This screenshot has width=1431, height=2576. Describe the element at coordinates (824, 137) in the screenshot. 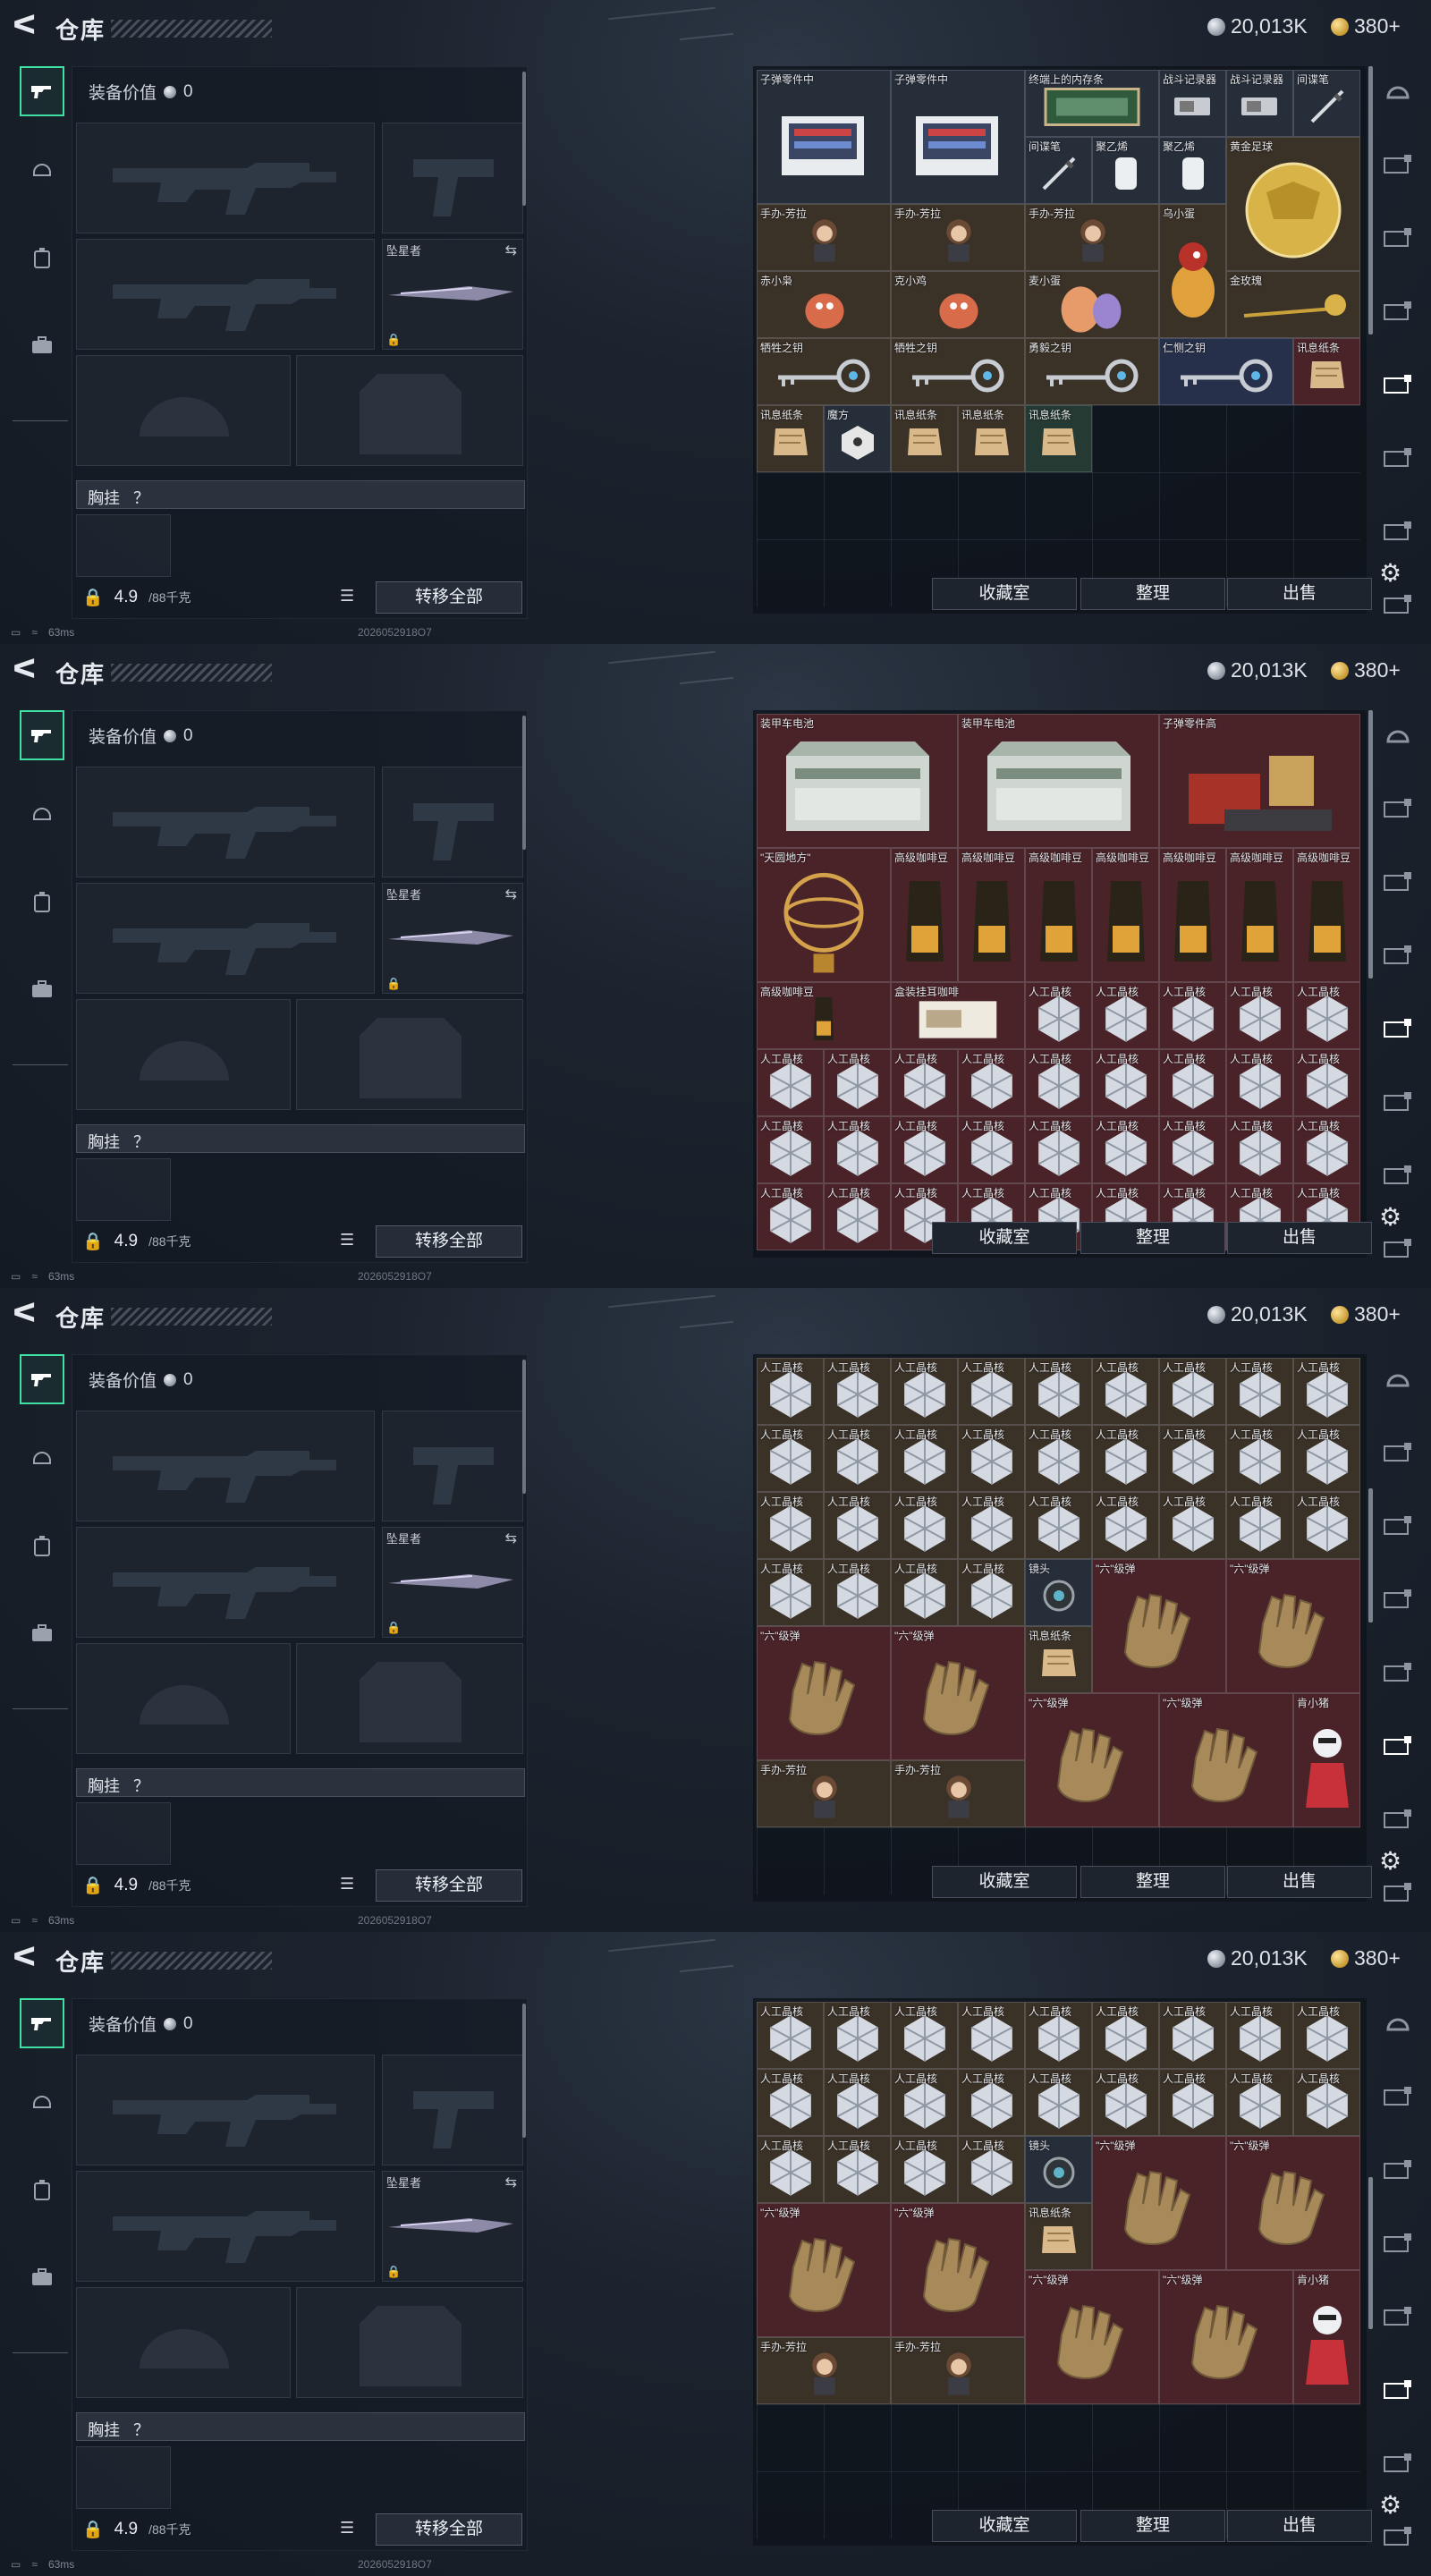

I see `warehouse-item: 子弹零件中` at that location.